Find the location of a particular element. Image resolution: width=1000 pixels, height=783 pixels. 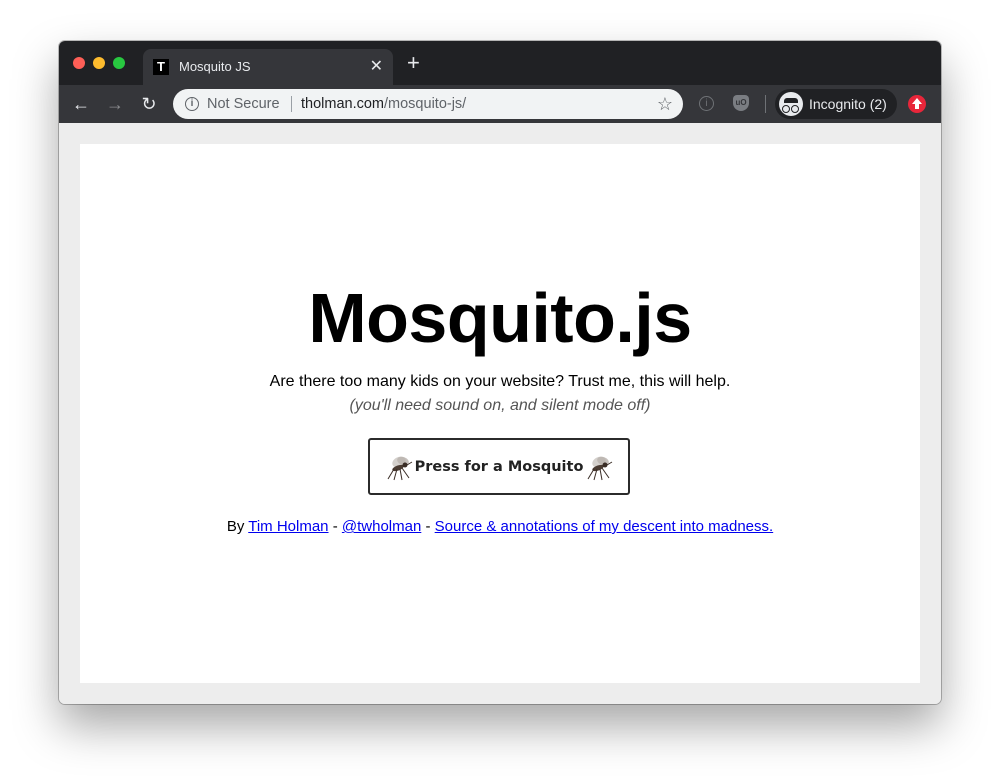

incognito-label: Incognito (2) is located at coordinates (848, 104).